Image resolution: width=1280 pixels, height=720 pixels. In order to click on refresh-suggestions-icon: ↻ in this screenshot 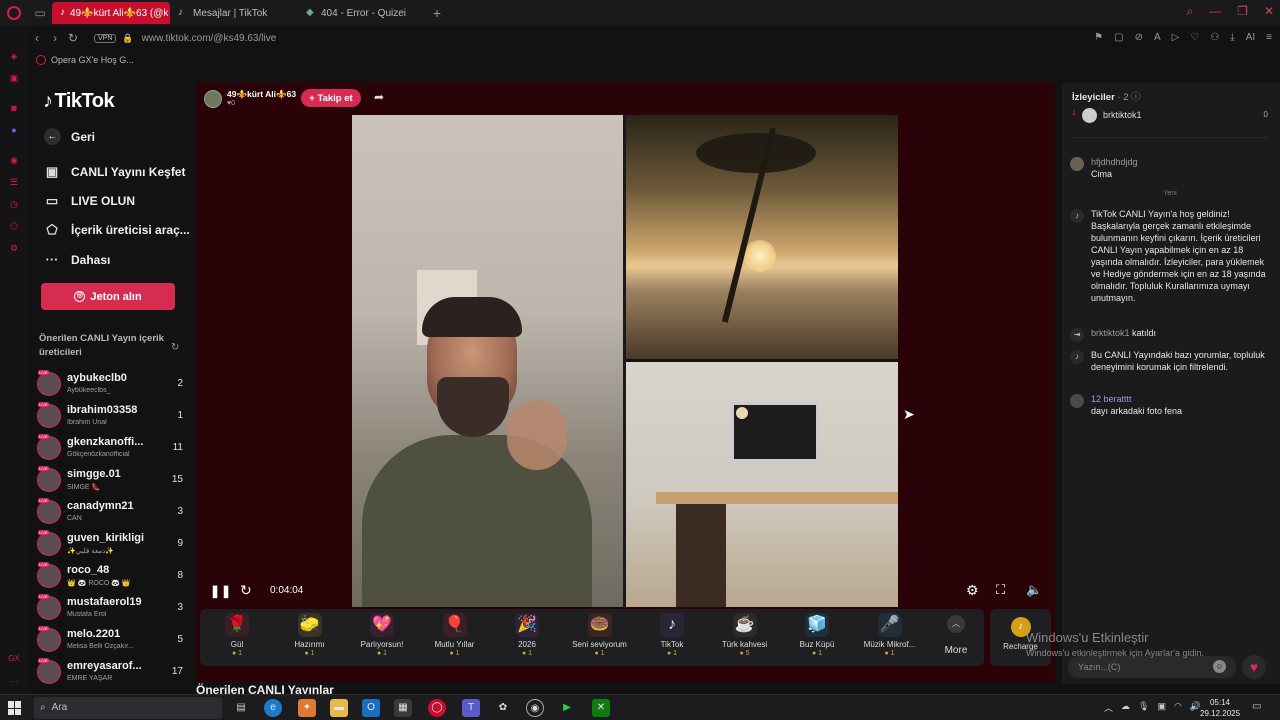, I will do `click(175, 347)`.